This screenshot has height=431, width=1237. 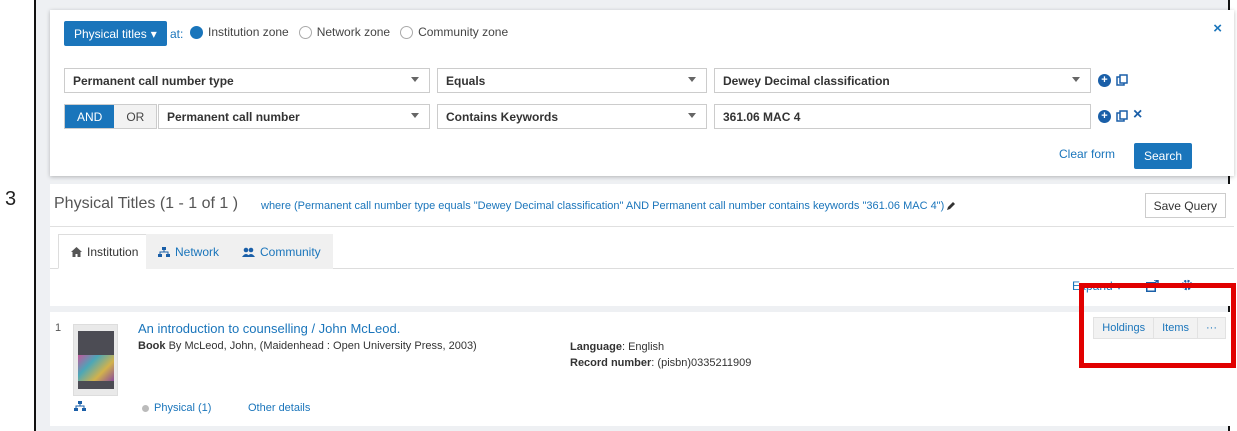 I want to click on scope-dropdown: Physical titles ▾, so click(x=115, y=33).